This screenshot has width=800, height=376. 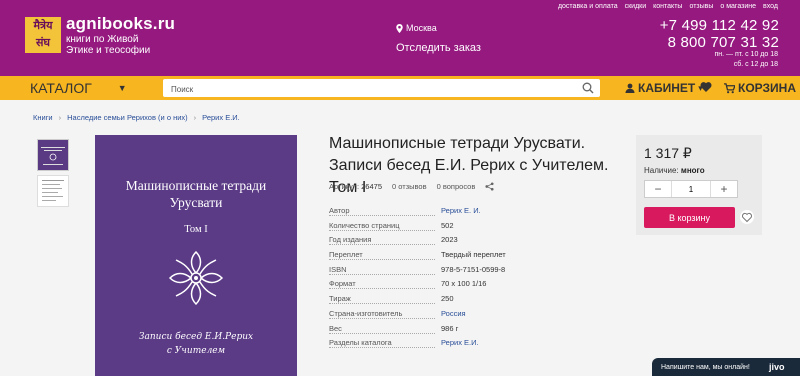 I want to click on nav-bar: КАТАЛОГ ▼ КАБИНЕТ ▾ КОРЗИНА, so click(x=400, y=88).